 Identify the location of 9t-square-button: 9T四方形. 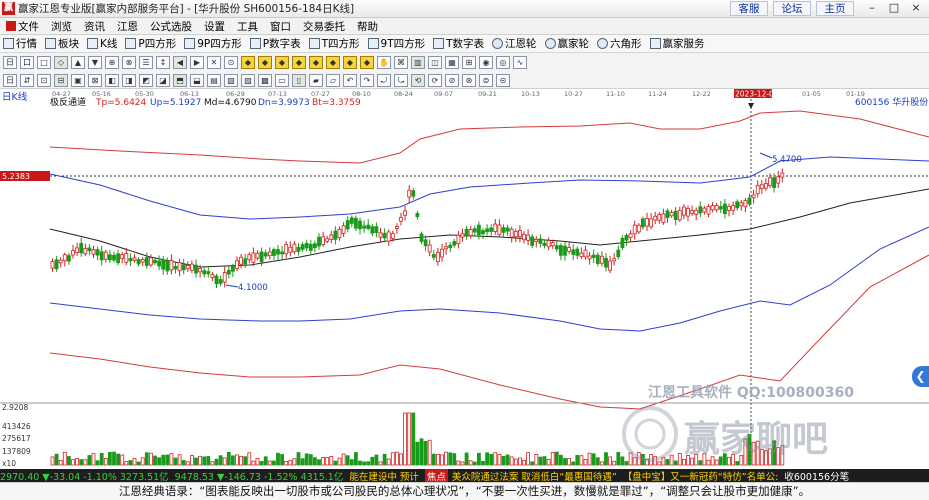
(396, 43).